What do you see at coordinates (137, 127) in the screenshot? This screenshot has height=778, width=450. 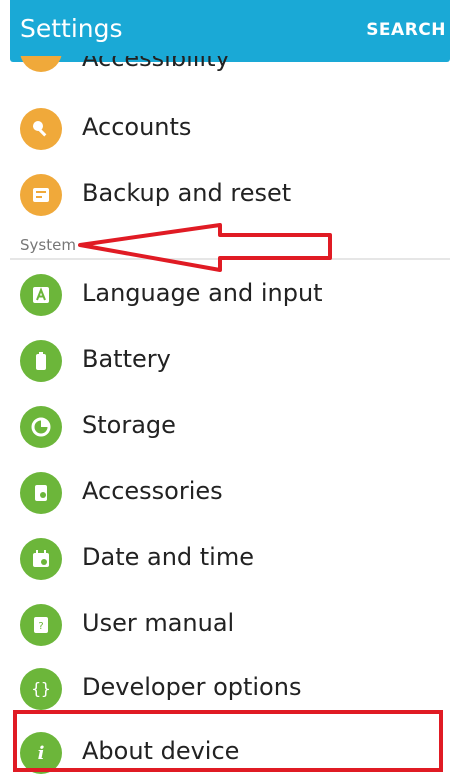 I see `settings-item-label: Accounts` at bounding box center [137, 127].